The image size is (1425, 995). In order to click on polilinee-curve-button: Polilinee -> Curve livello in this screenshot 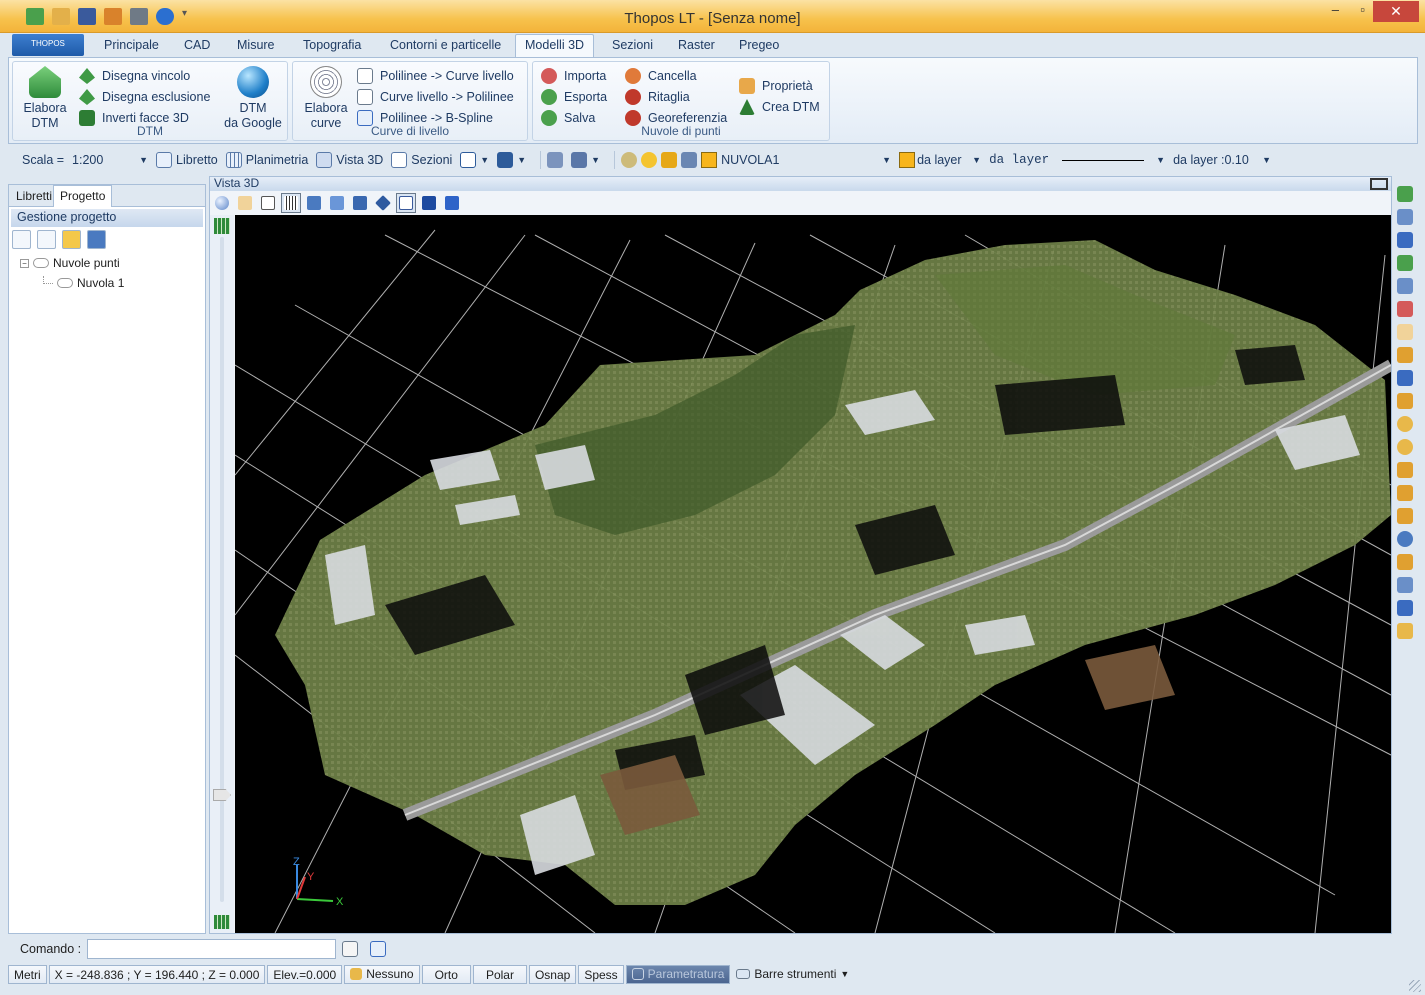, I will do `click(435, 76)`.